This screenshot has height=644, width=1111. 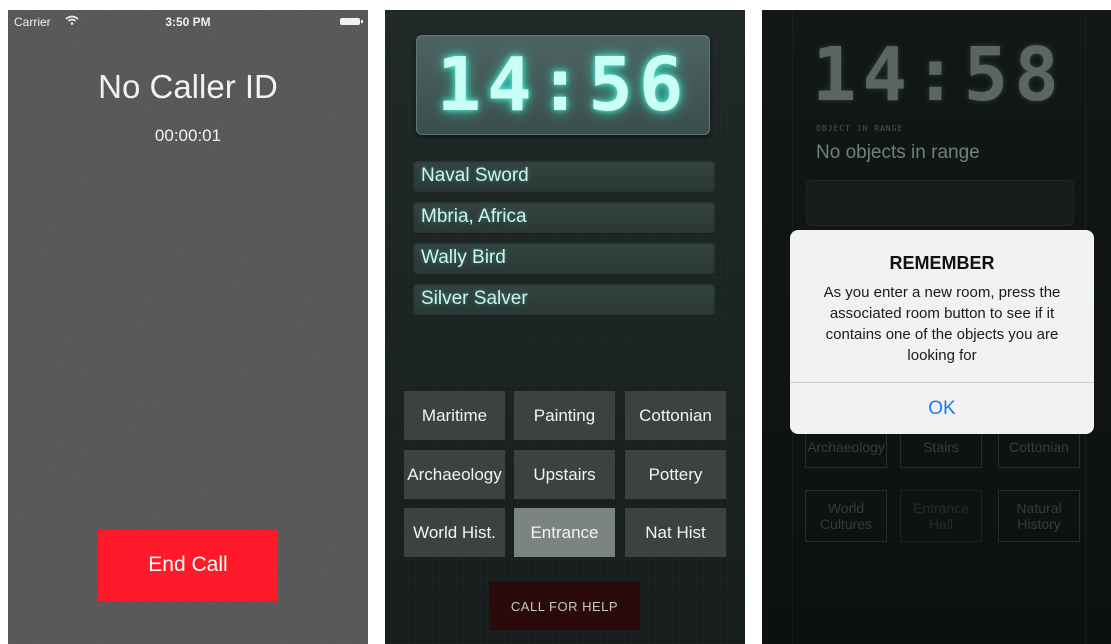 What do you see at coordinates (675, 415) in the screenshot?
I see `room-button-cottonian: Cottonian` at bounding box center [675, 415].